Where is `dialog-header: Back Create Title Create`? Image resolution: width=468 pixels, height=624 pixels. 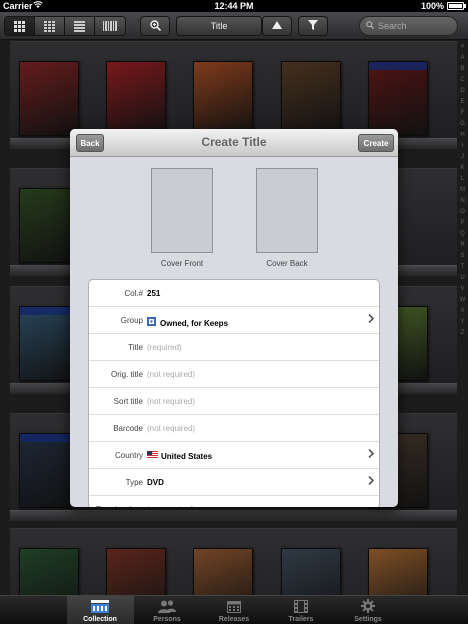 dialog-header: Back Create Title Create is located at coordinates (234, 143).